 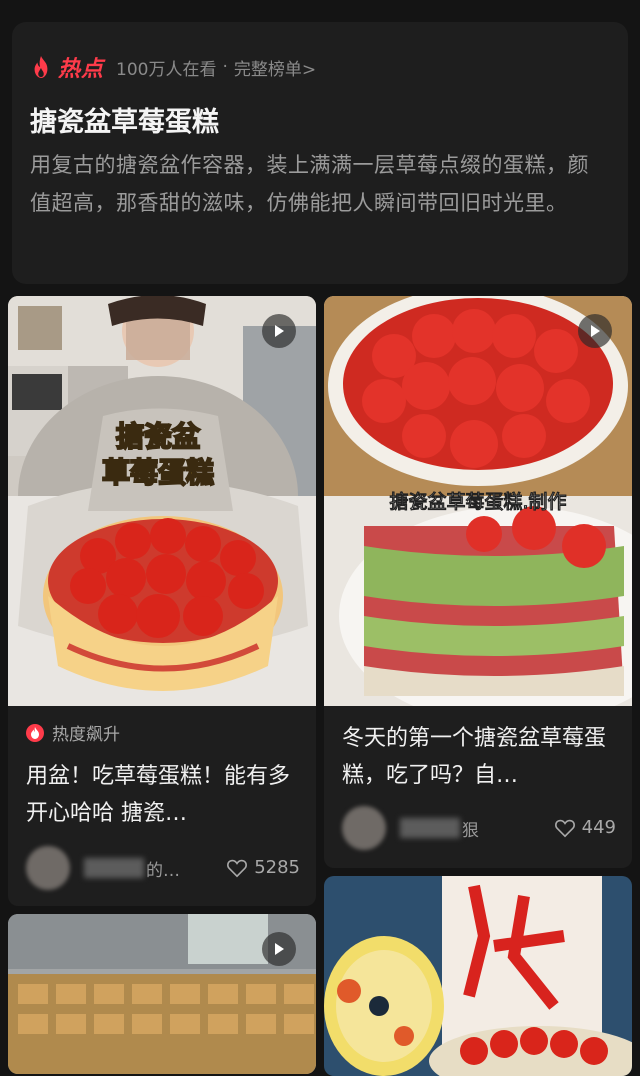 I want to click on author-name: 狠, so click(x=439, y=828).